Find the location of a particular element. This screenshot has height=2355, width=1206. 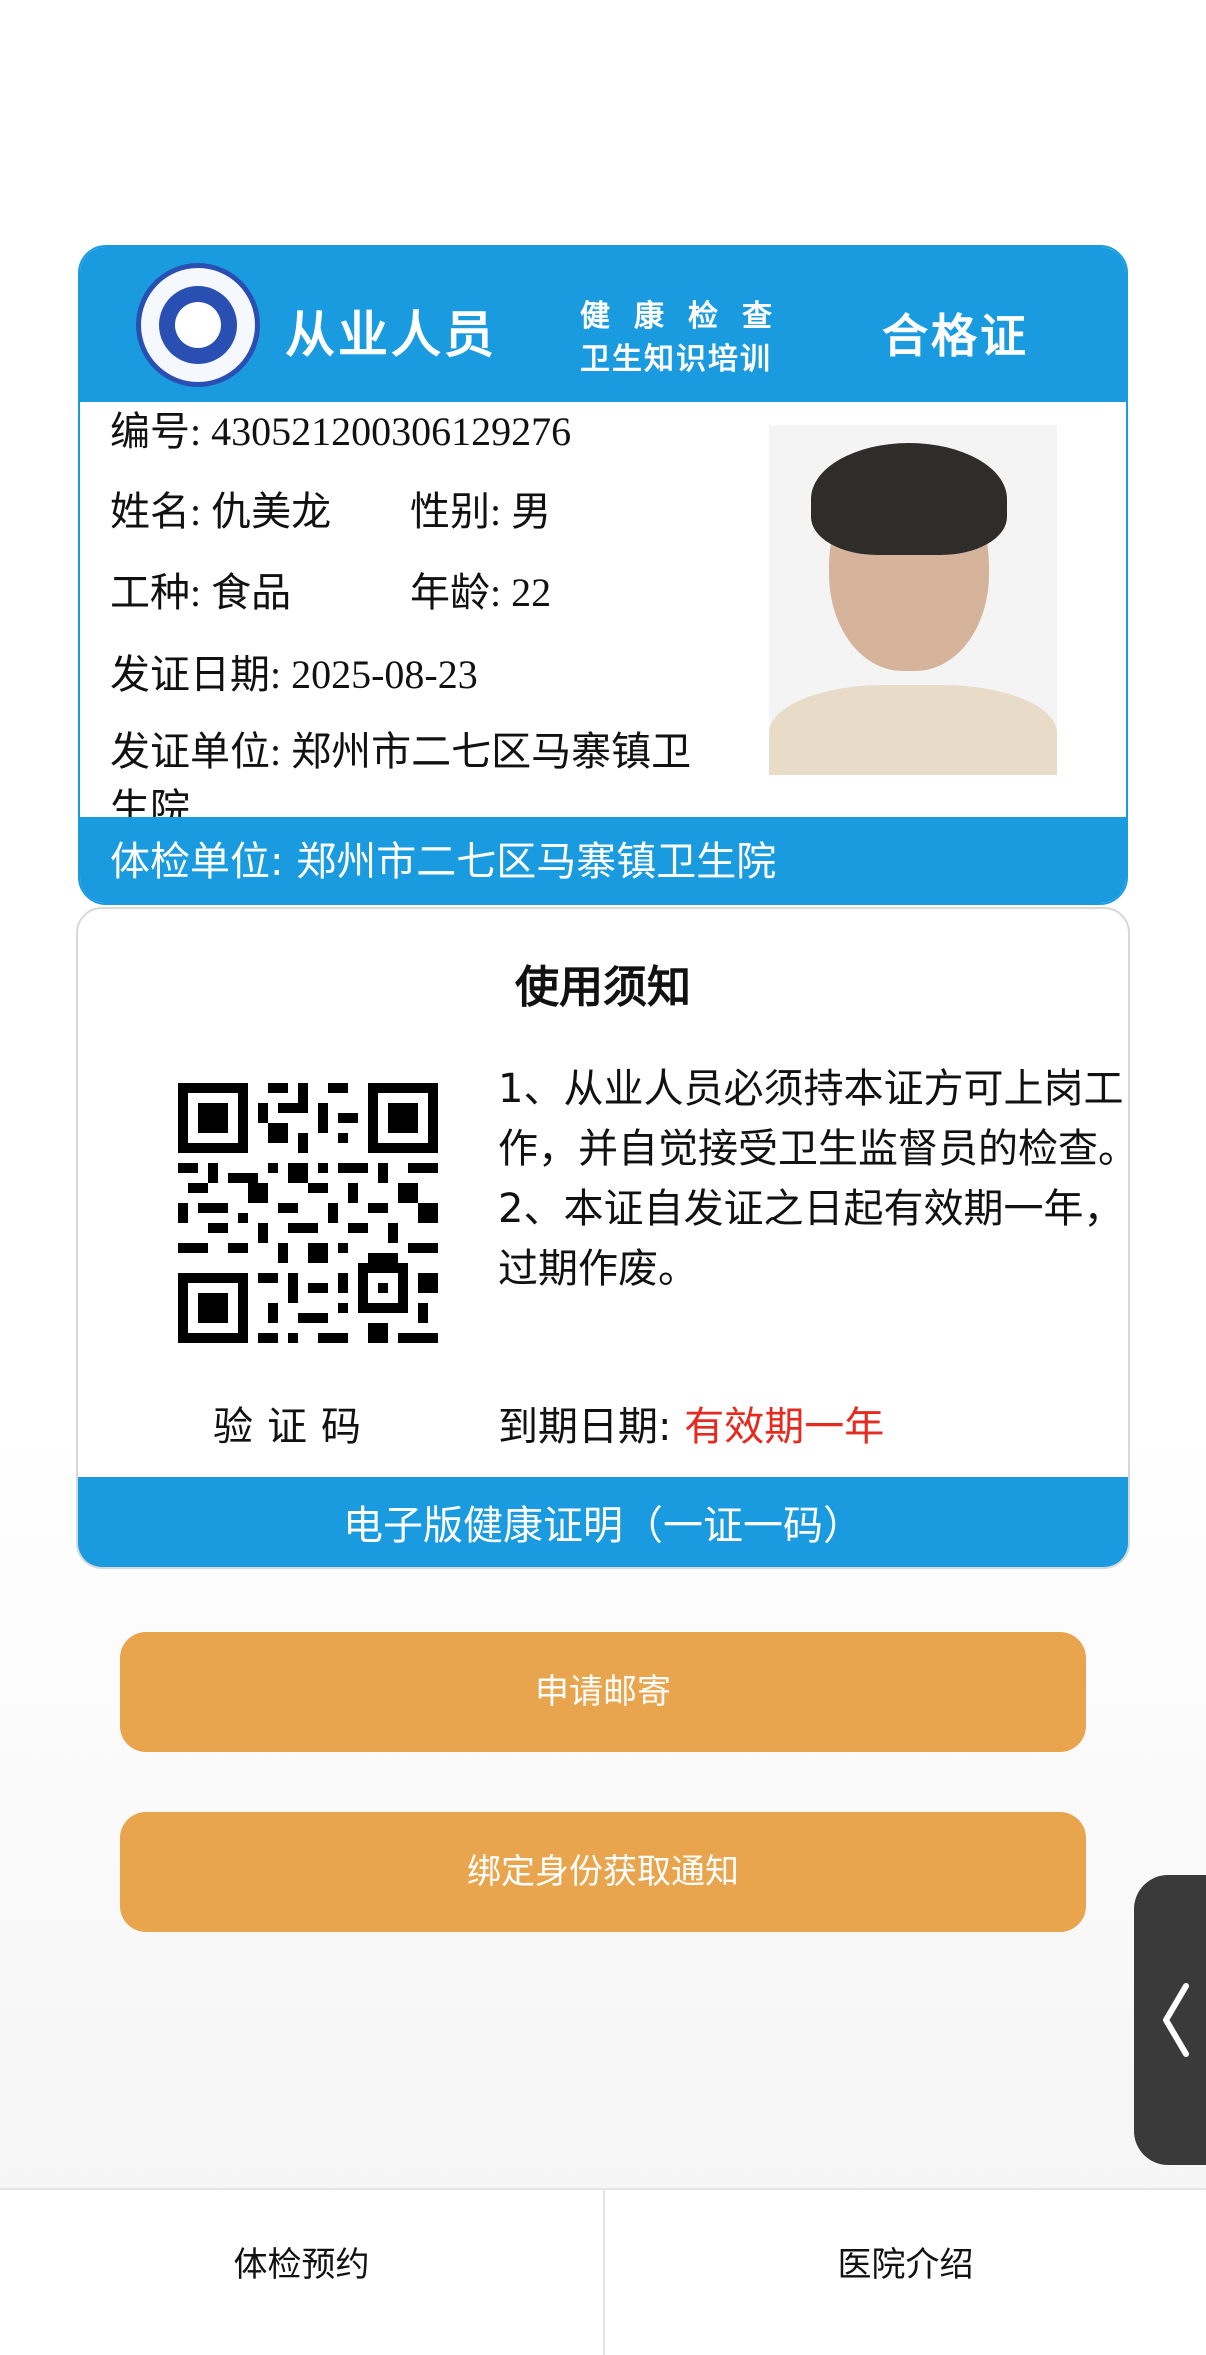

notice-title: 使用须知 is located at coordinates (603, 987).